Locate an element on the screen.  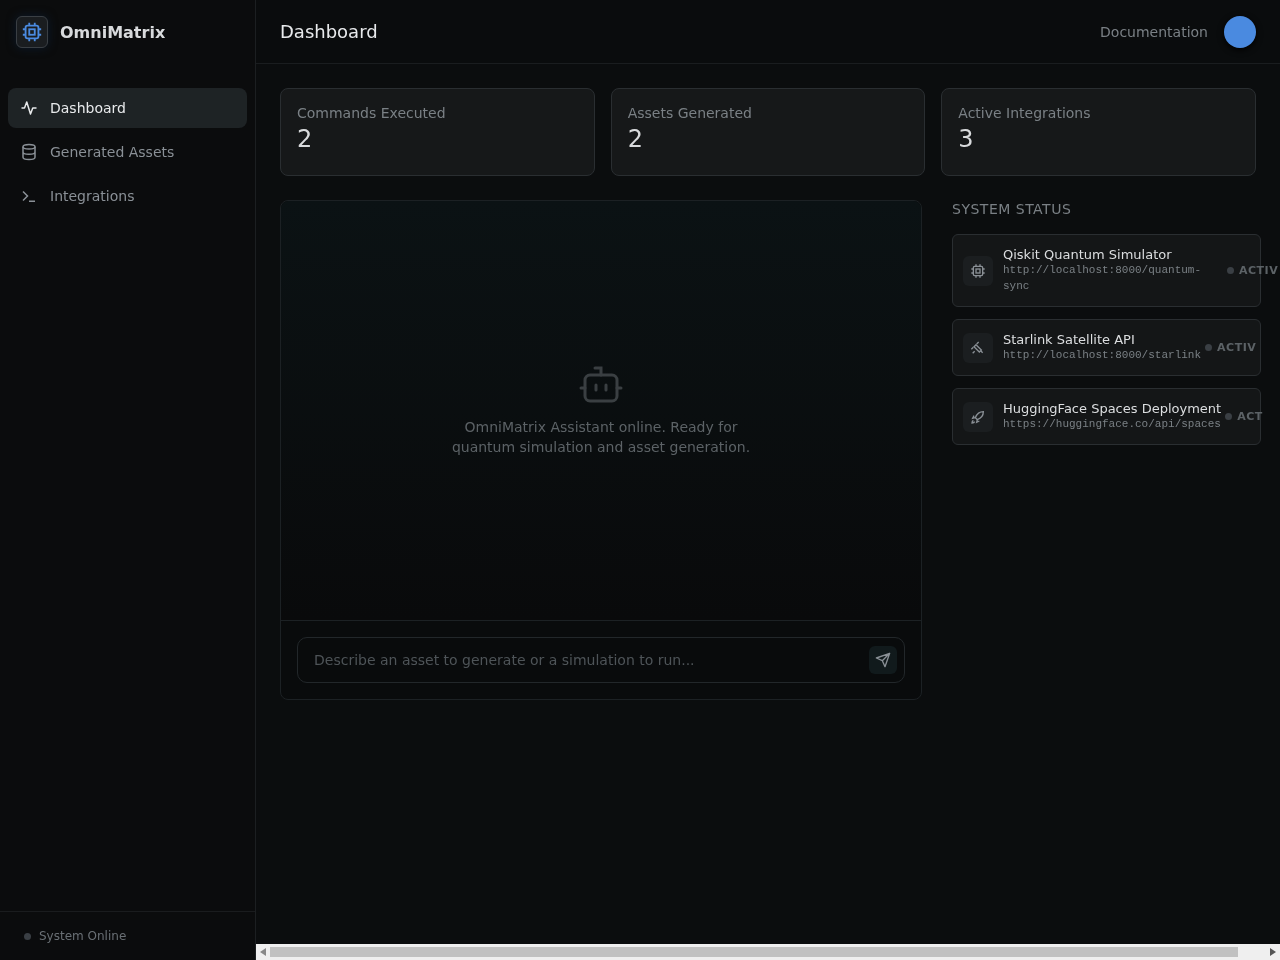
stat-label: Assets Generated is located at coordinates (690, 113).